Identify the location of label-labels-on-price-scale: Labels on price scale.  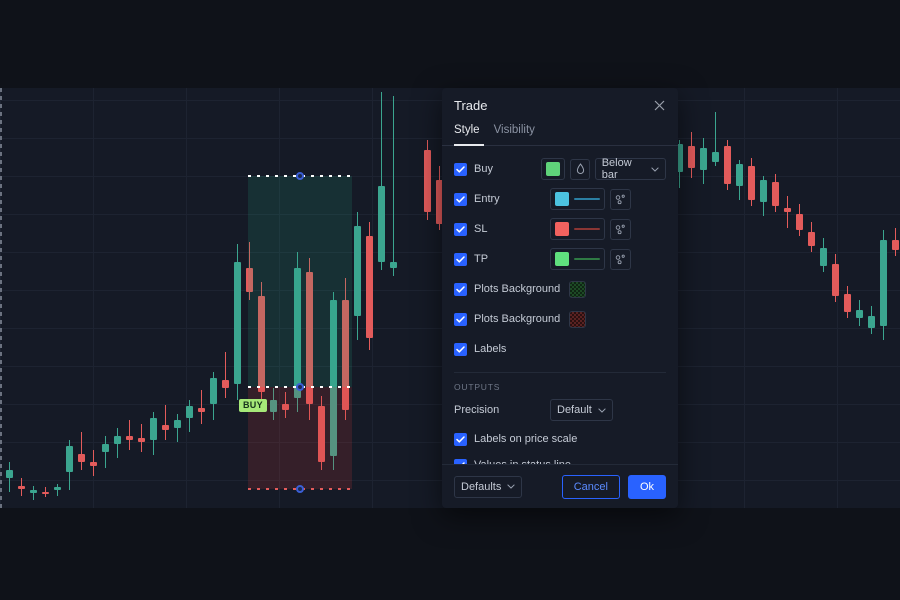
(526, 439).